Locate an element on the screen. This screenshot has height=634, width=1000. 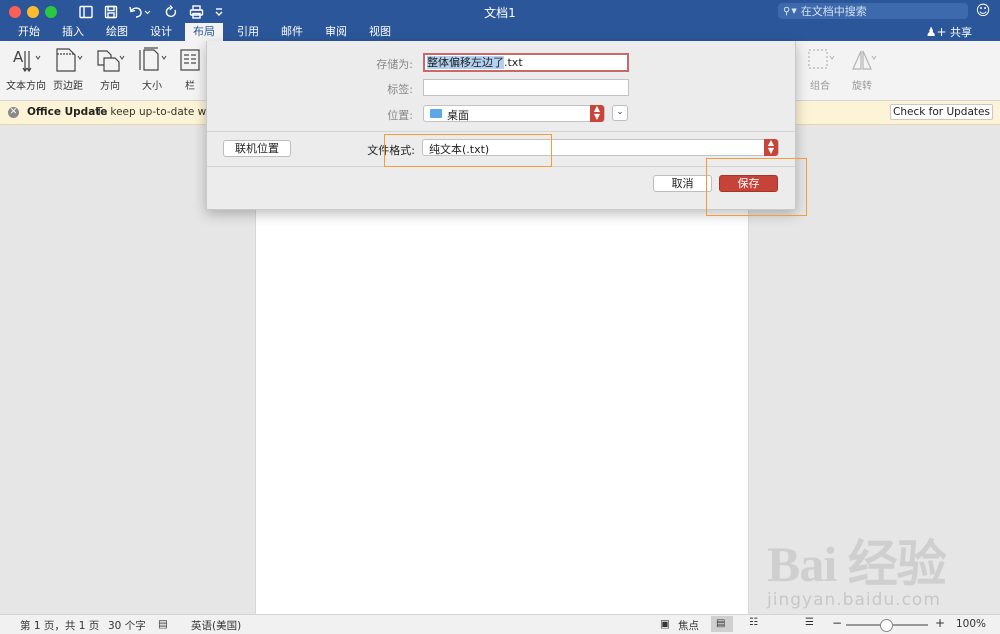
outline-icon: ☰ is located at coordinates (809, 622).